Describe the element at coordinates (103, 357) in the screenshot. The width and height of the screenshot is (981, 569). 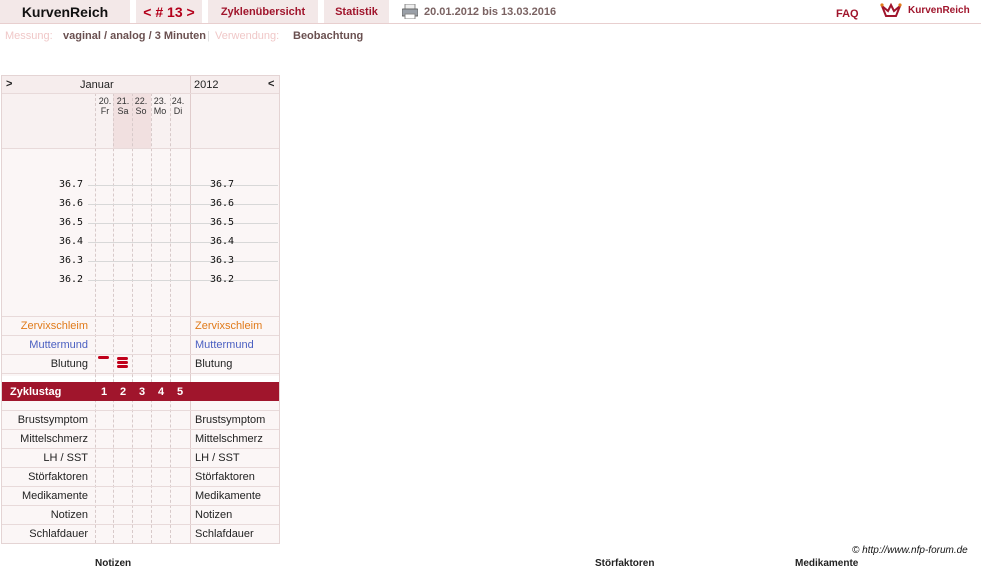
I see `bleeding-light-icon` at that location.